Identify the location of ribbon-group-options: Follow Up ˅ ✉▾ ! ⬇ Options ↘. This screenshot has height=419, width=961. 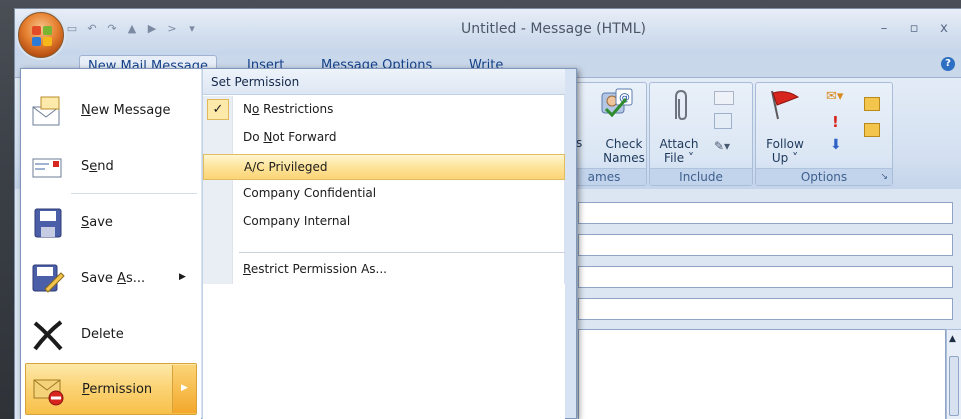
(824, 134).